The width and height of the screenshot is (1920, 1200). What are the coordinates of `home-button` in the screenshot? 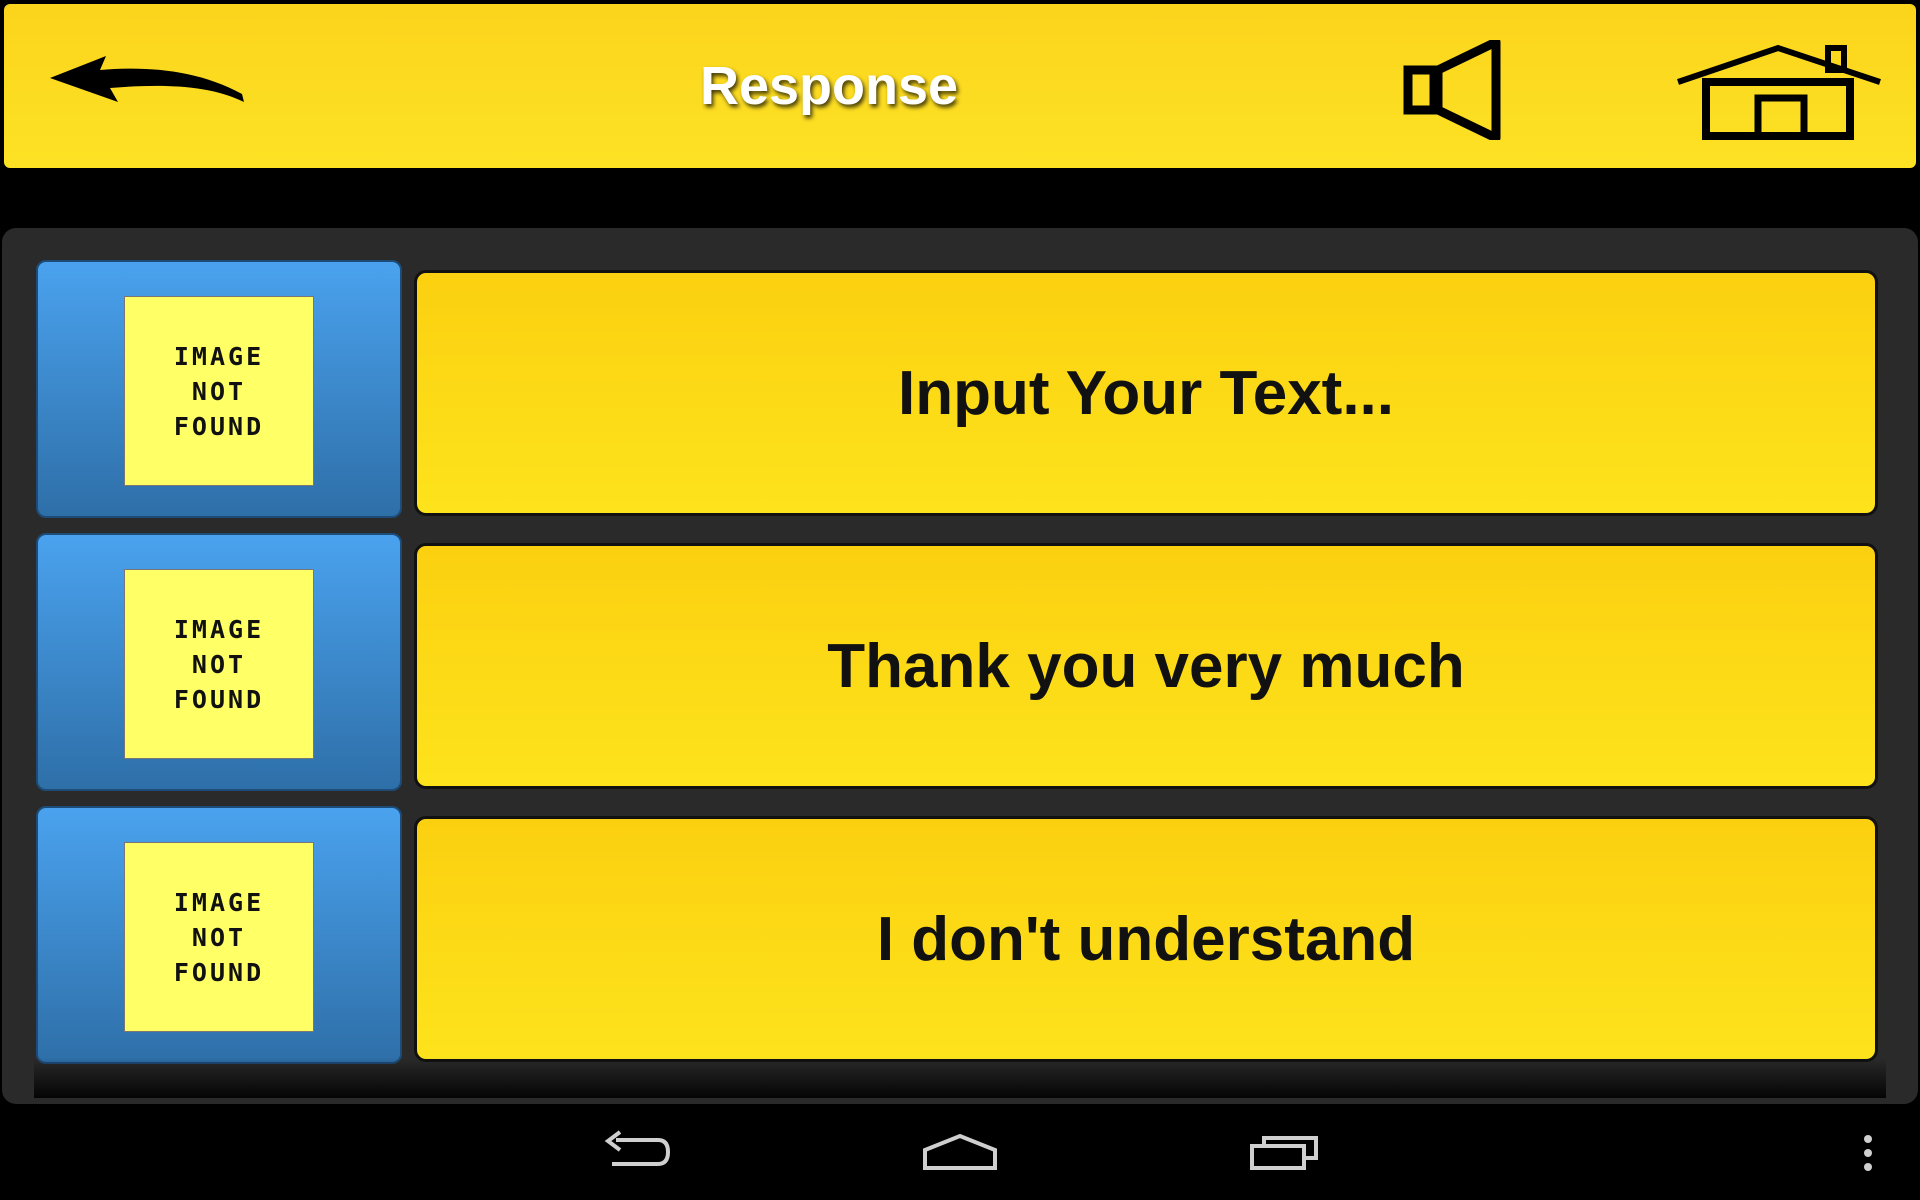 It's located at (1779, 92).